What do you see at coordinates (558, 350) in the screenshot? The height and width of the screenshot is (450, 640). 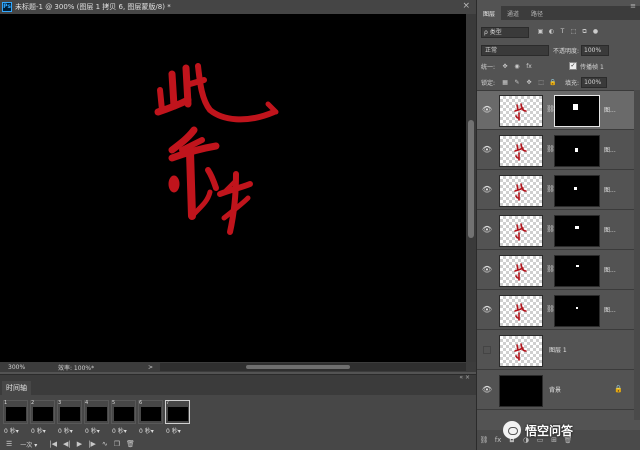 I see `layer-row: 图层 1` at bounding box center [558, 350].